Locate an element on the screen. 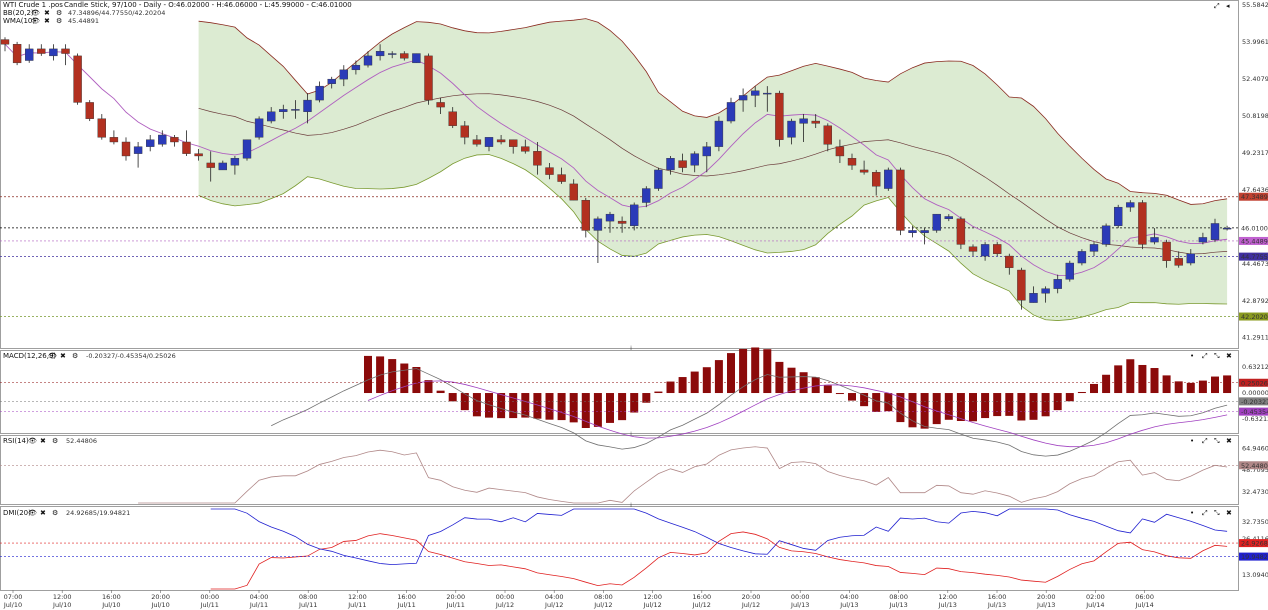 The width and height of the screenshot is (1268, 610). x-date-label: Jul/13 is located at coordinates (947, 605).